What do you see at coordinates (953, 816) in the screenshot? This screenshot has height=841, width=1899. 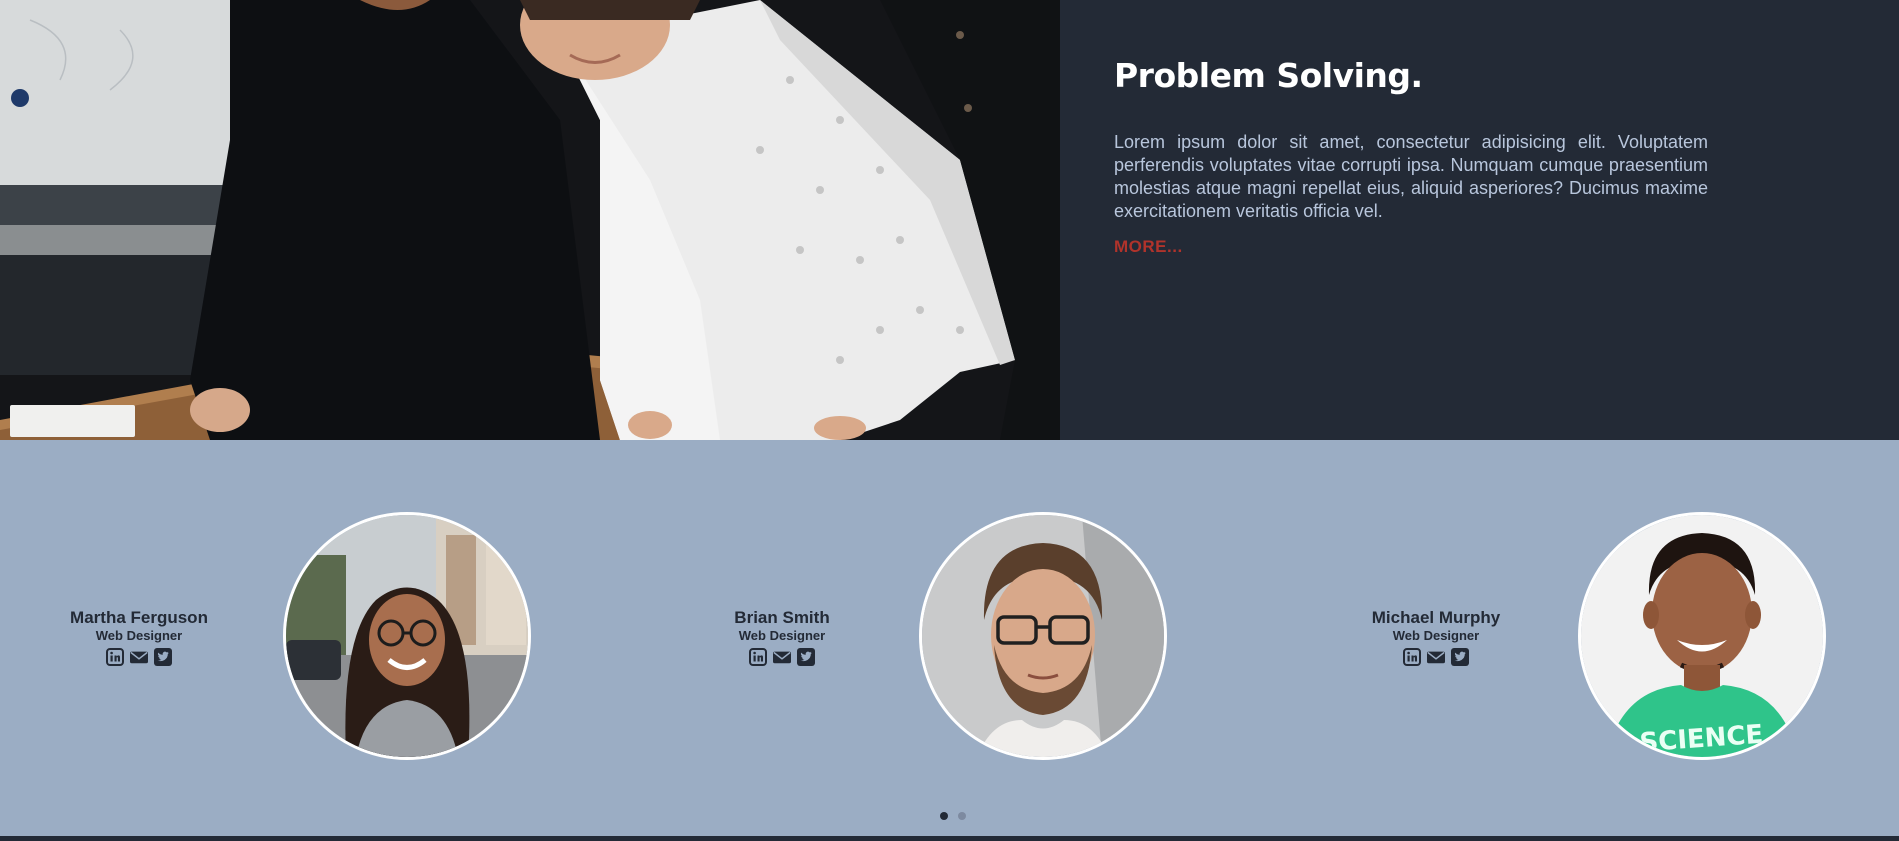 I see `carousel-dots` at bounding box center [953, 816].